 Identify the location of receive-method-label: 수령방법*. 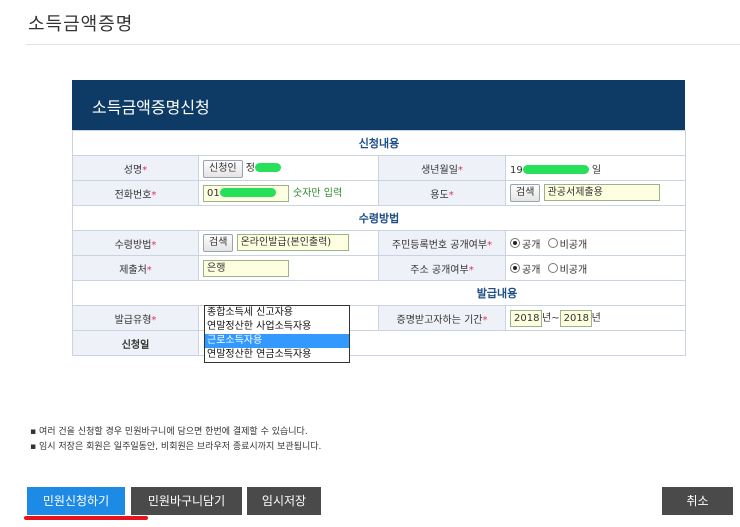
(135, 243).